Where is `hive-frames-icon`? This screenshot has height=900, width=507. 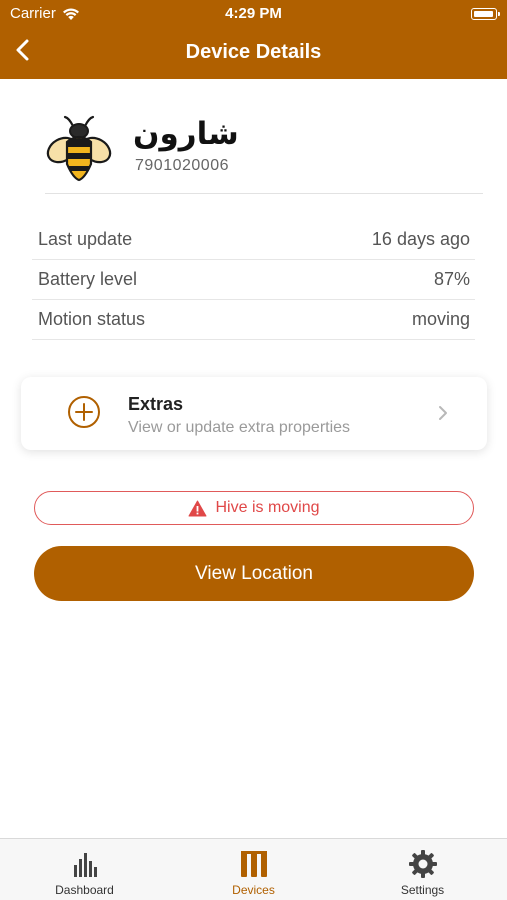 hive-frames-icon is located at coordinates (253, 864).